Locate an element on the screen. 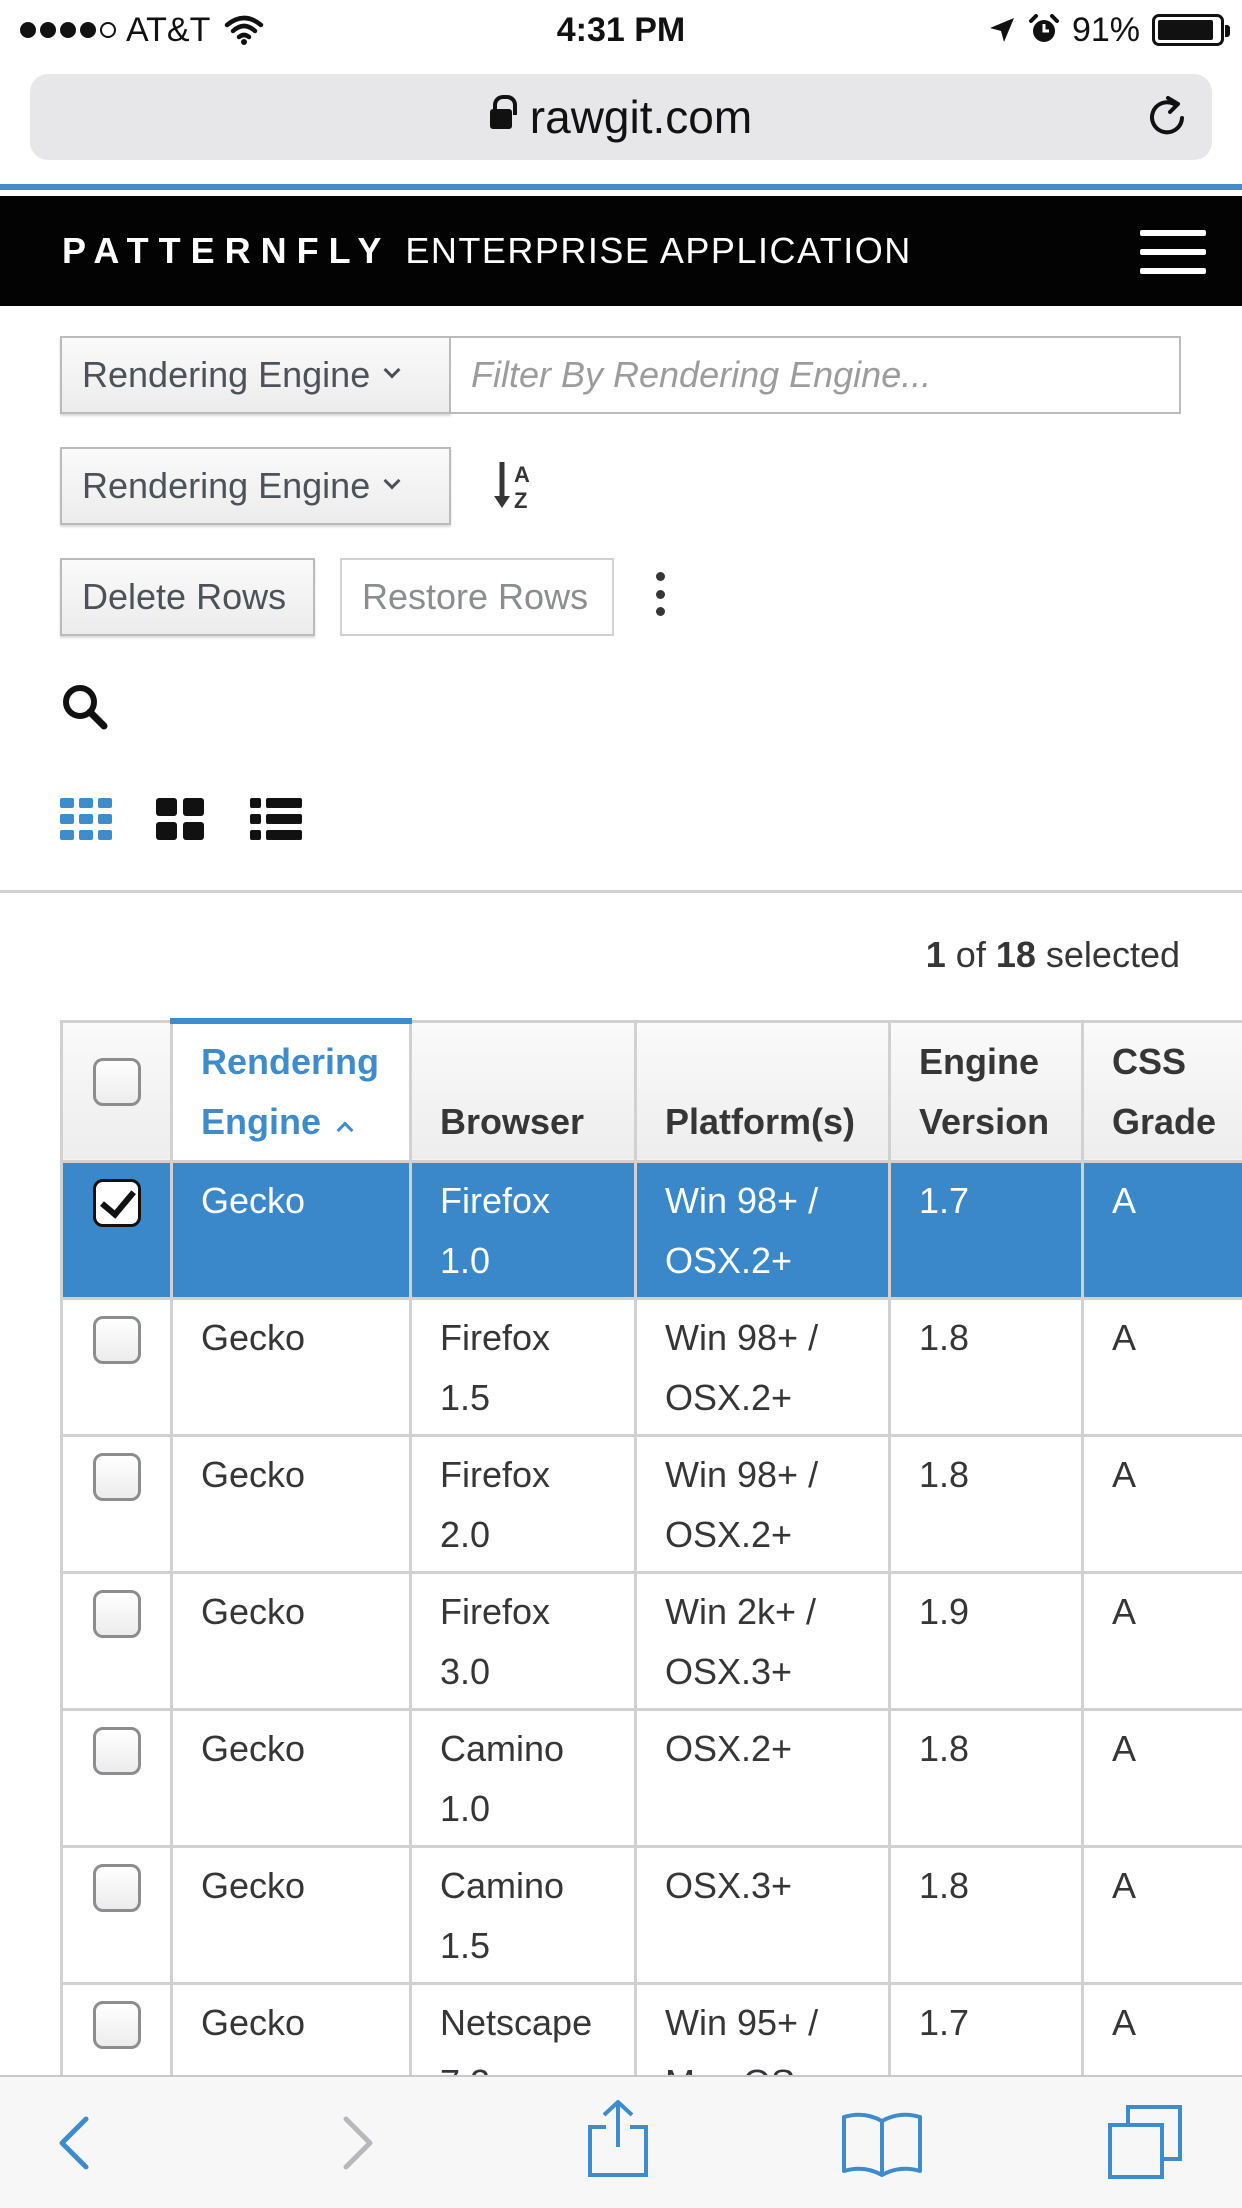 This screenshot has height=2208, width=1242. filter-field-label: Rendering Engine is located at coordinates (226, 374).